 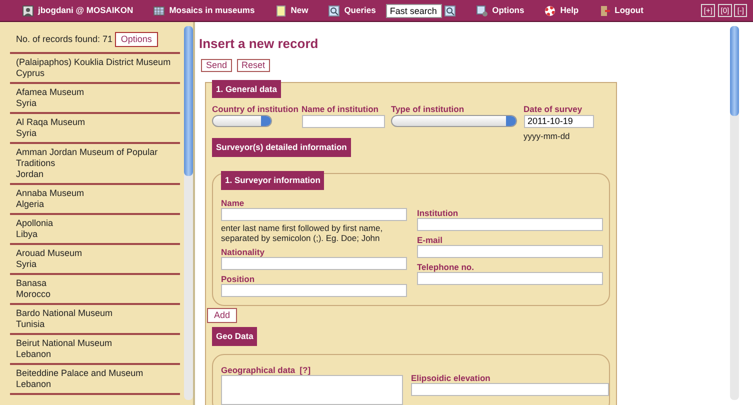 What do you see at coordinates (305, 369) in the screenshot?
I see `help-link: [?]` at bounding box center [305, 369].